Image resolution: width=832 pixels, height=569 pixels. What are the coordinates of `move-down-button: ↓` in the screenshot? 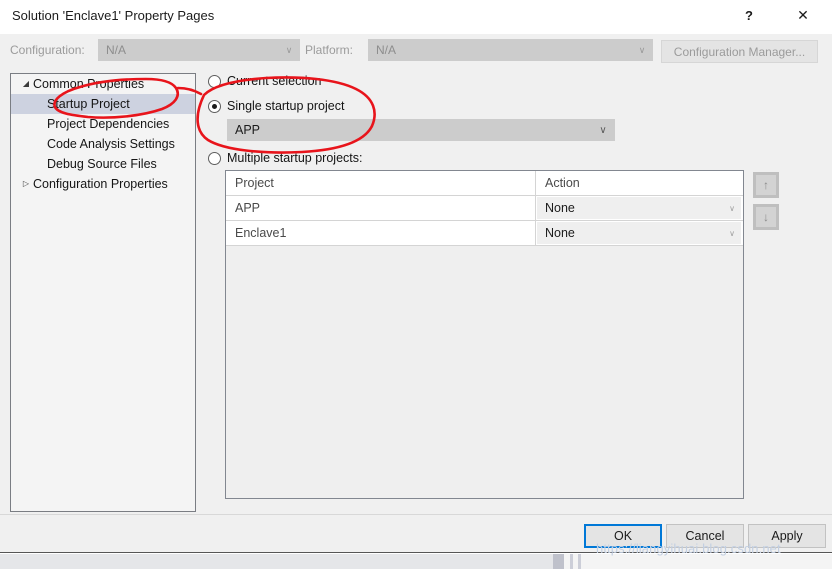 It's located at (766, 217).